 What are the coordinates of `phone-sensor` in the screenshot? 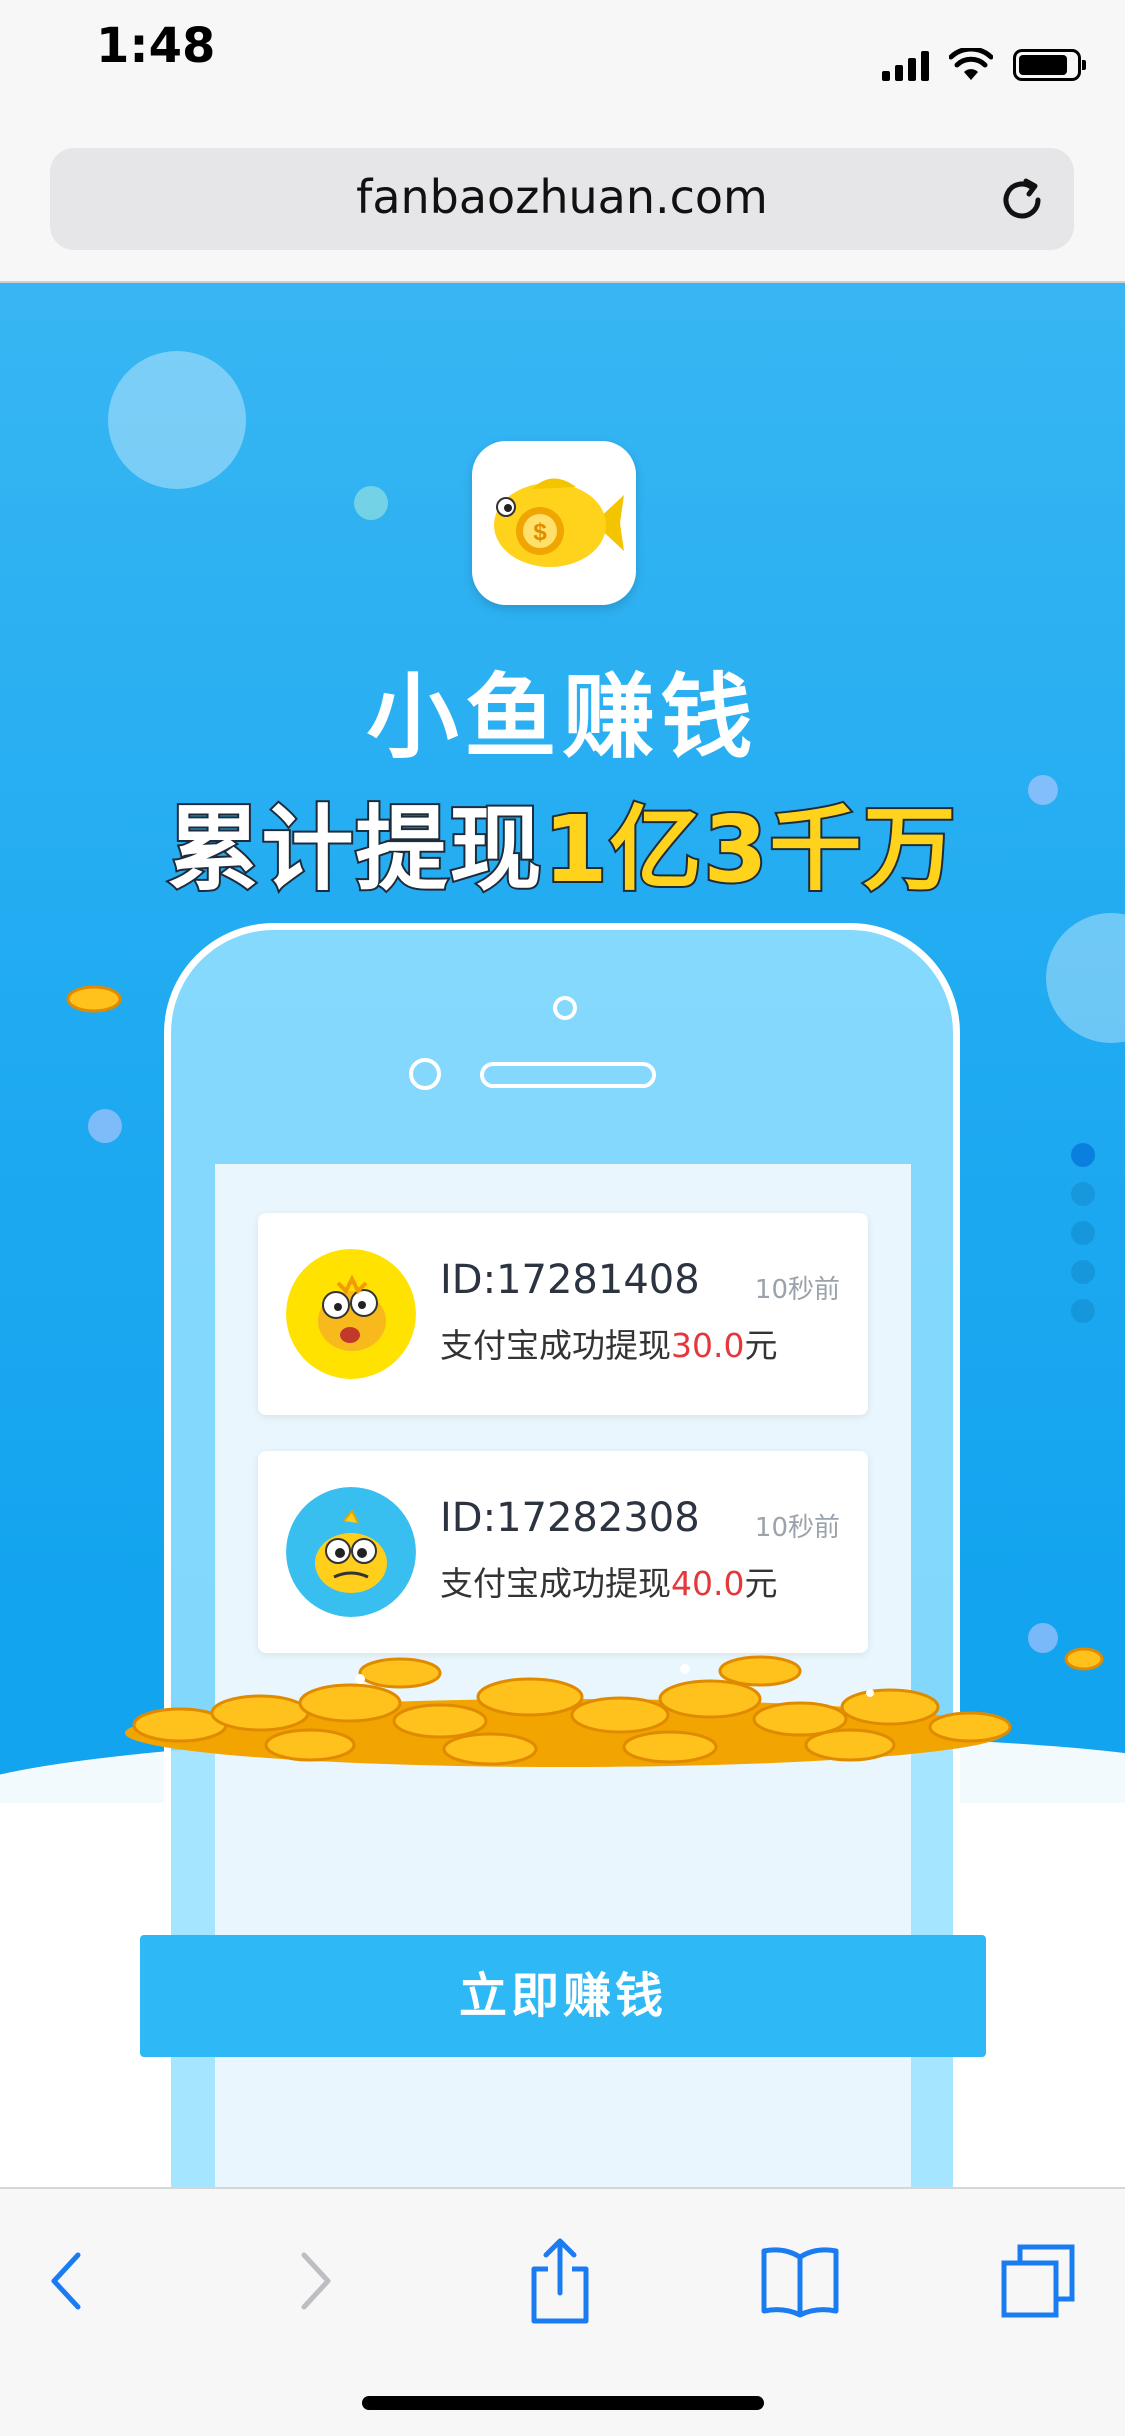 It's located at (565, 1008).